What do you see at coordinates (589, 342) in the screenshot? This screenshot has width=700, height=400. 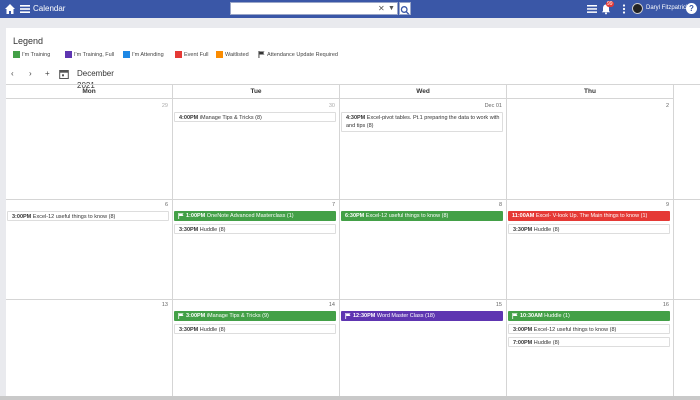 I see `calendar-event: 7:00PM Huddle (8)` at bounding box center [589, 342].